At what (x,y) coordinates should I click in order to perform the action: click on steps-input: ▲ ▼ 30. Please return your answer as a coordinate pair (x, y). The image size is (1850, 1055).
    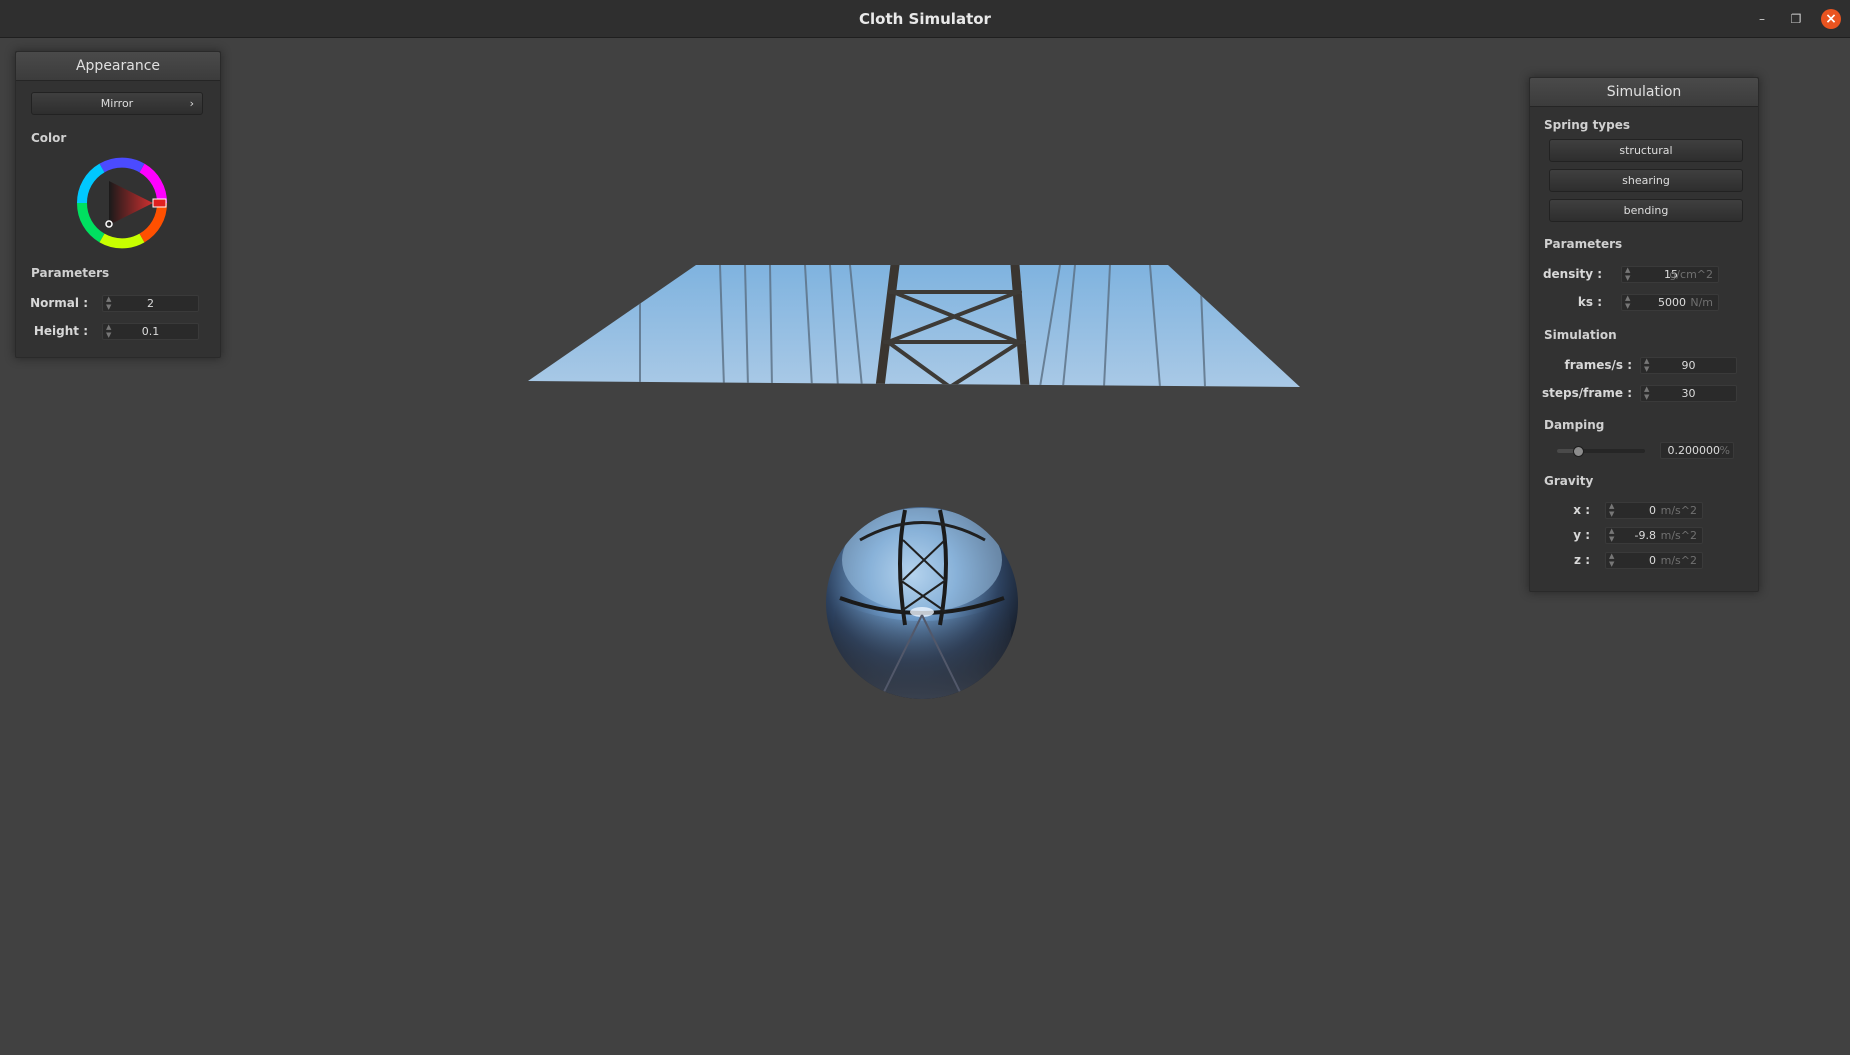
    Looking at the image, I should click on (1688, 393).